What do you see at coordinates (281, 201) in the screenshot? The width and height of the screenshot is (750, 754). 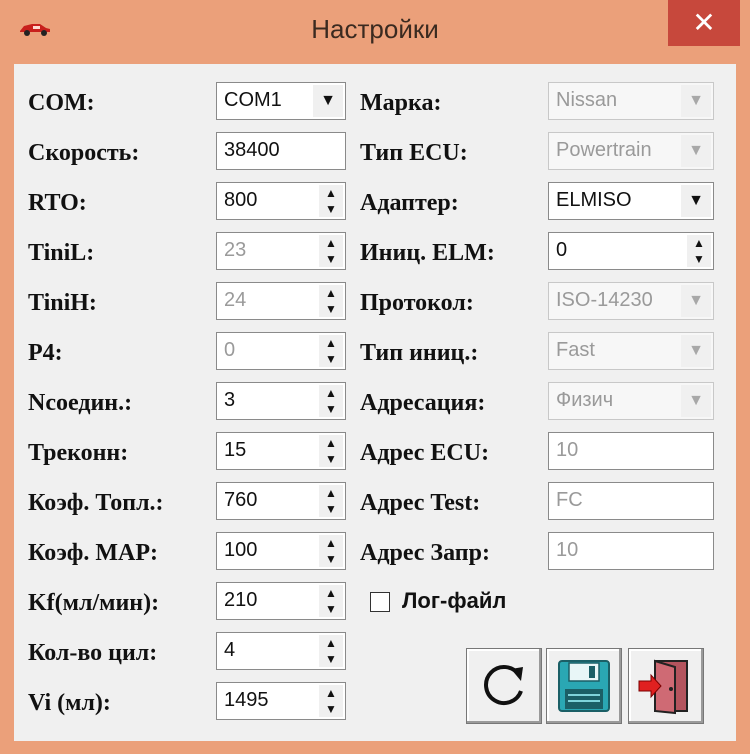 I see `rto-spinner: 800 ▲ ▼` at bounding box center [281, 201].